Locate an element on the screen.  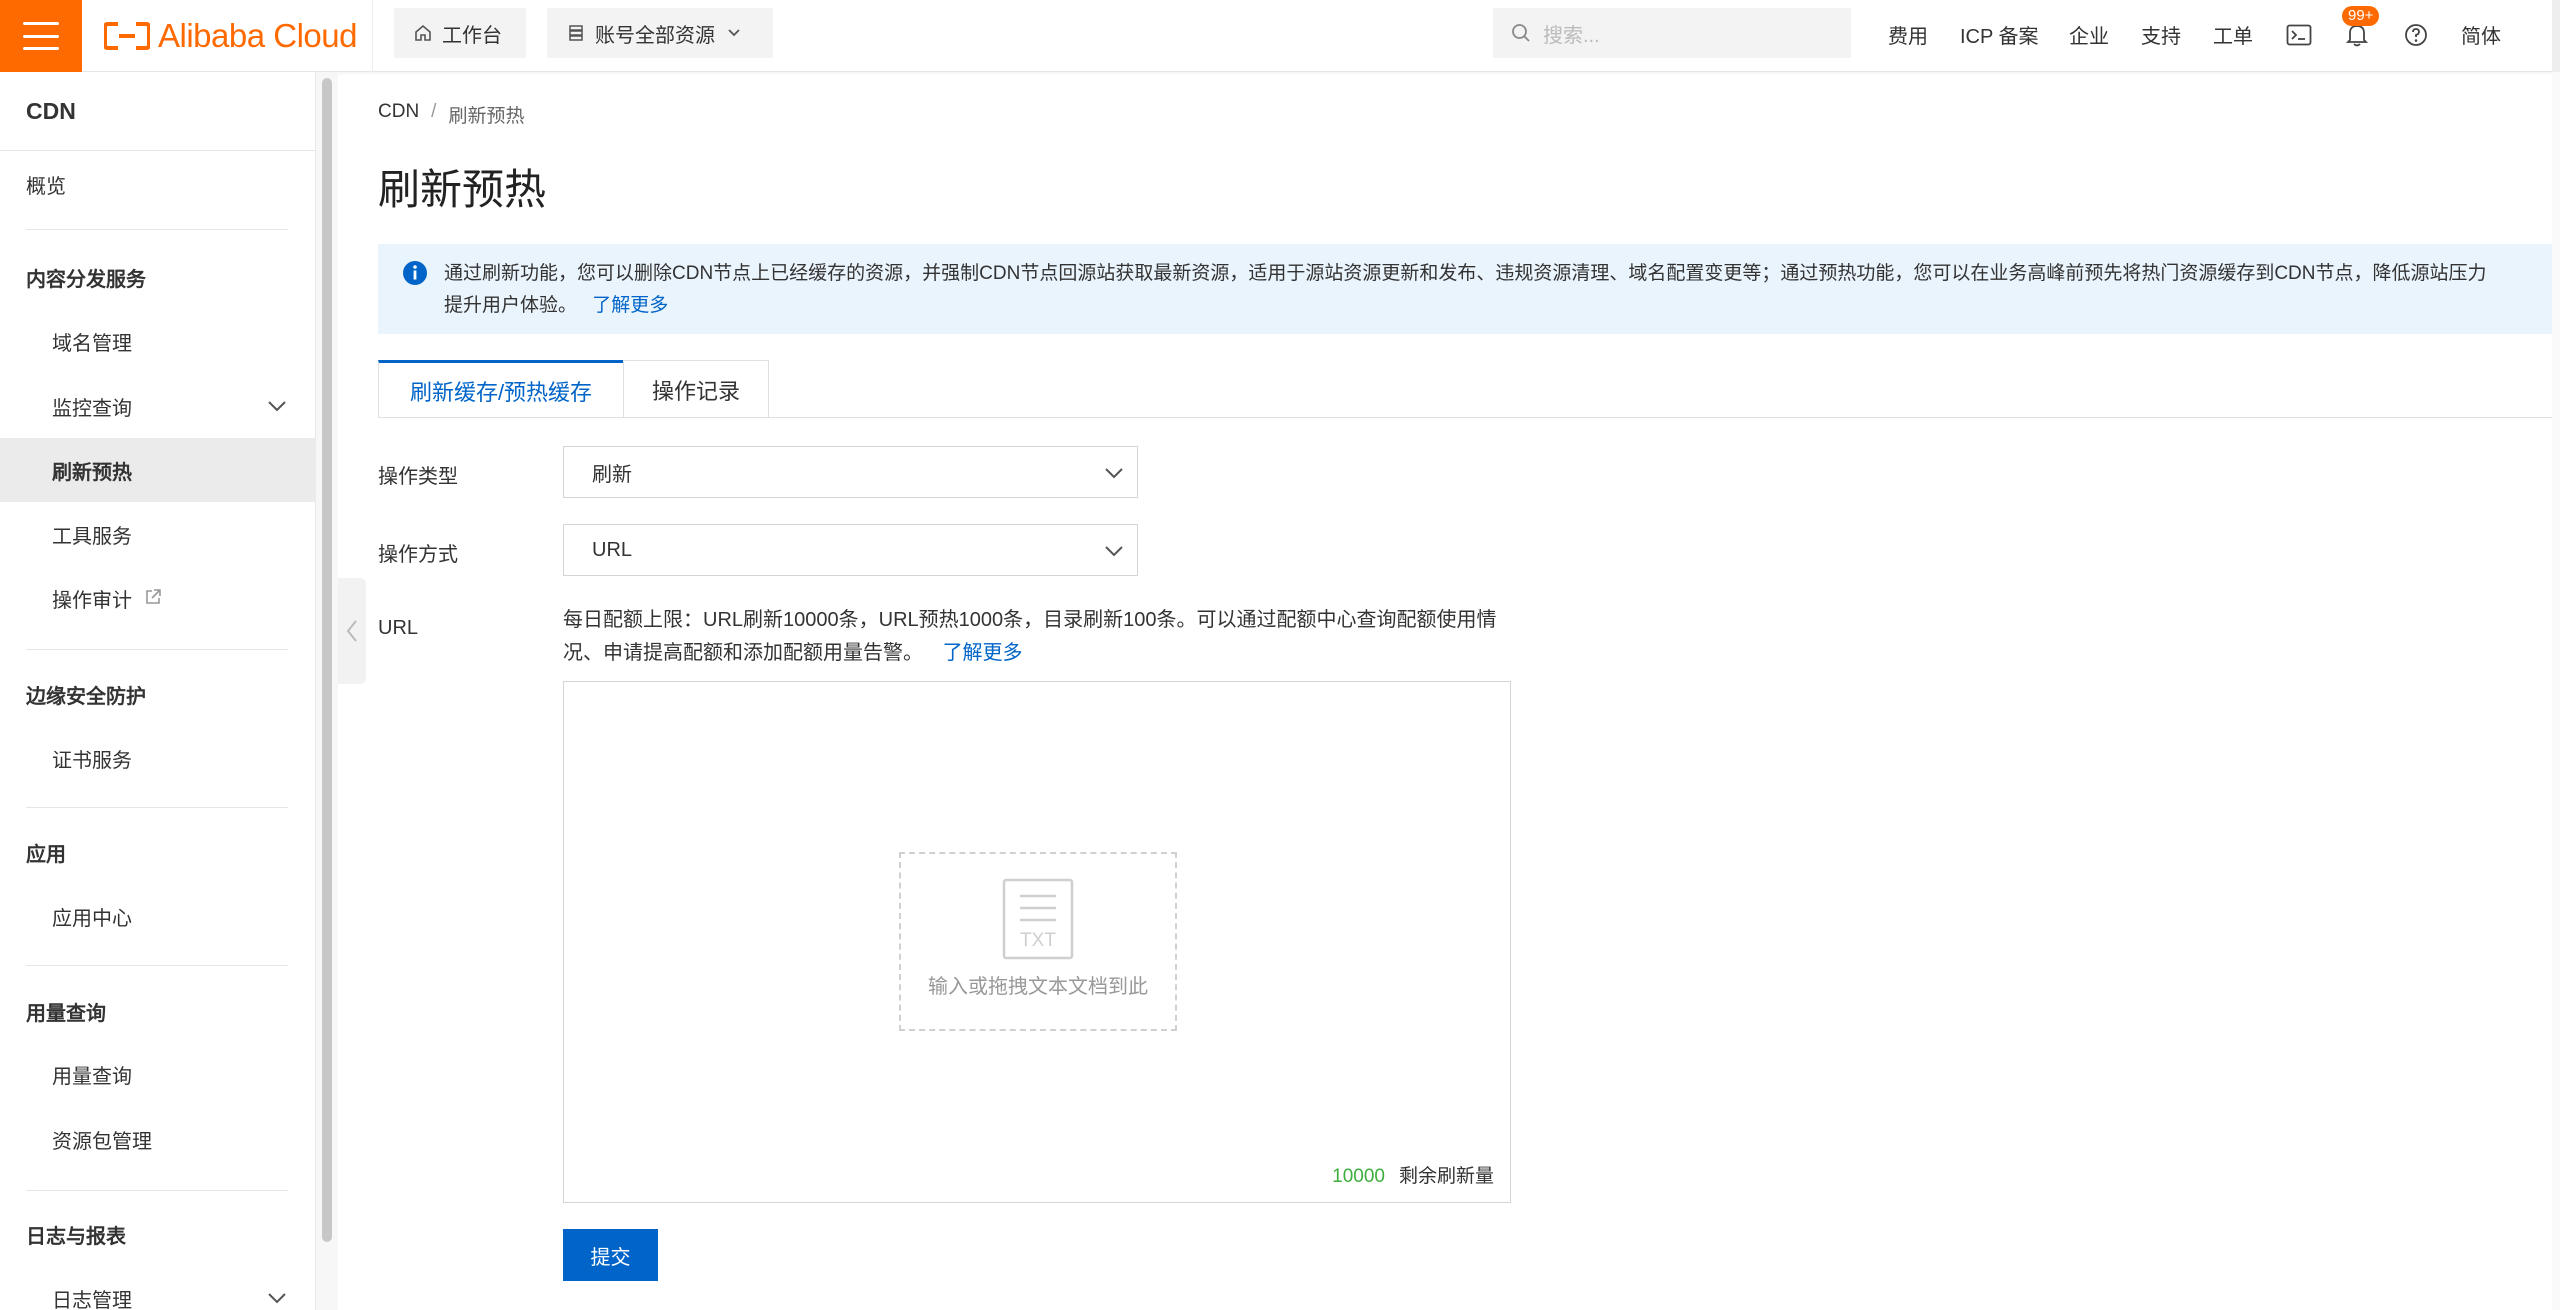
sidebar-group-usage: 用量查询 is located at coordinates (158, 1011).